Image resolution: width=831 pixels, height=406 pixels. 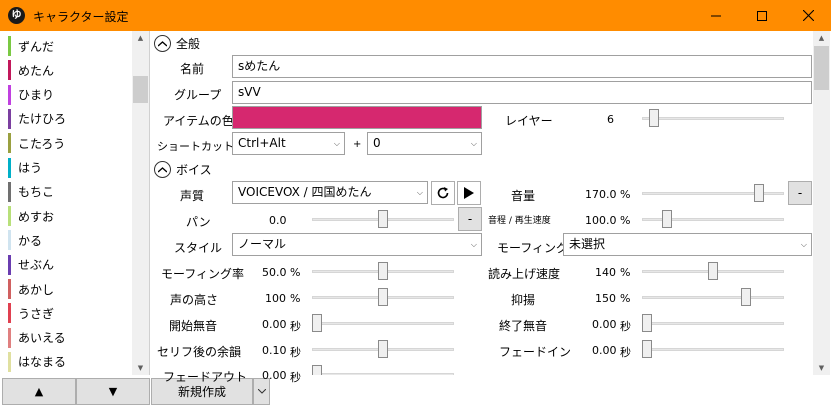 I want to click on pitch-speed-slider, so click(x=713, y=219).